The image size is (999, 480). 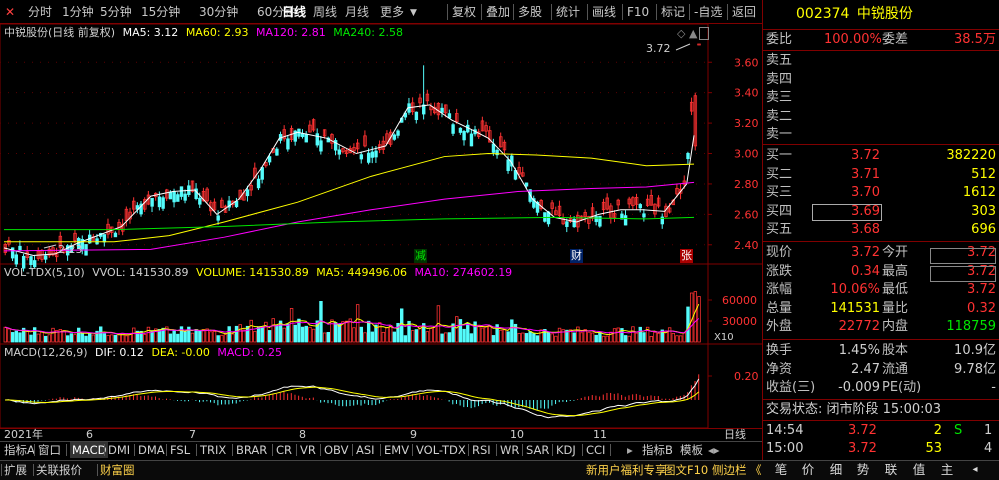 What do you see at coordinates (40, 12) in the screenshot?
I see `period-tab-0: 分时` at bounding box center [40, 12].